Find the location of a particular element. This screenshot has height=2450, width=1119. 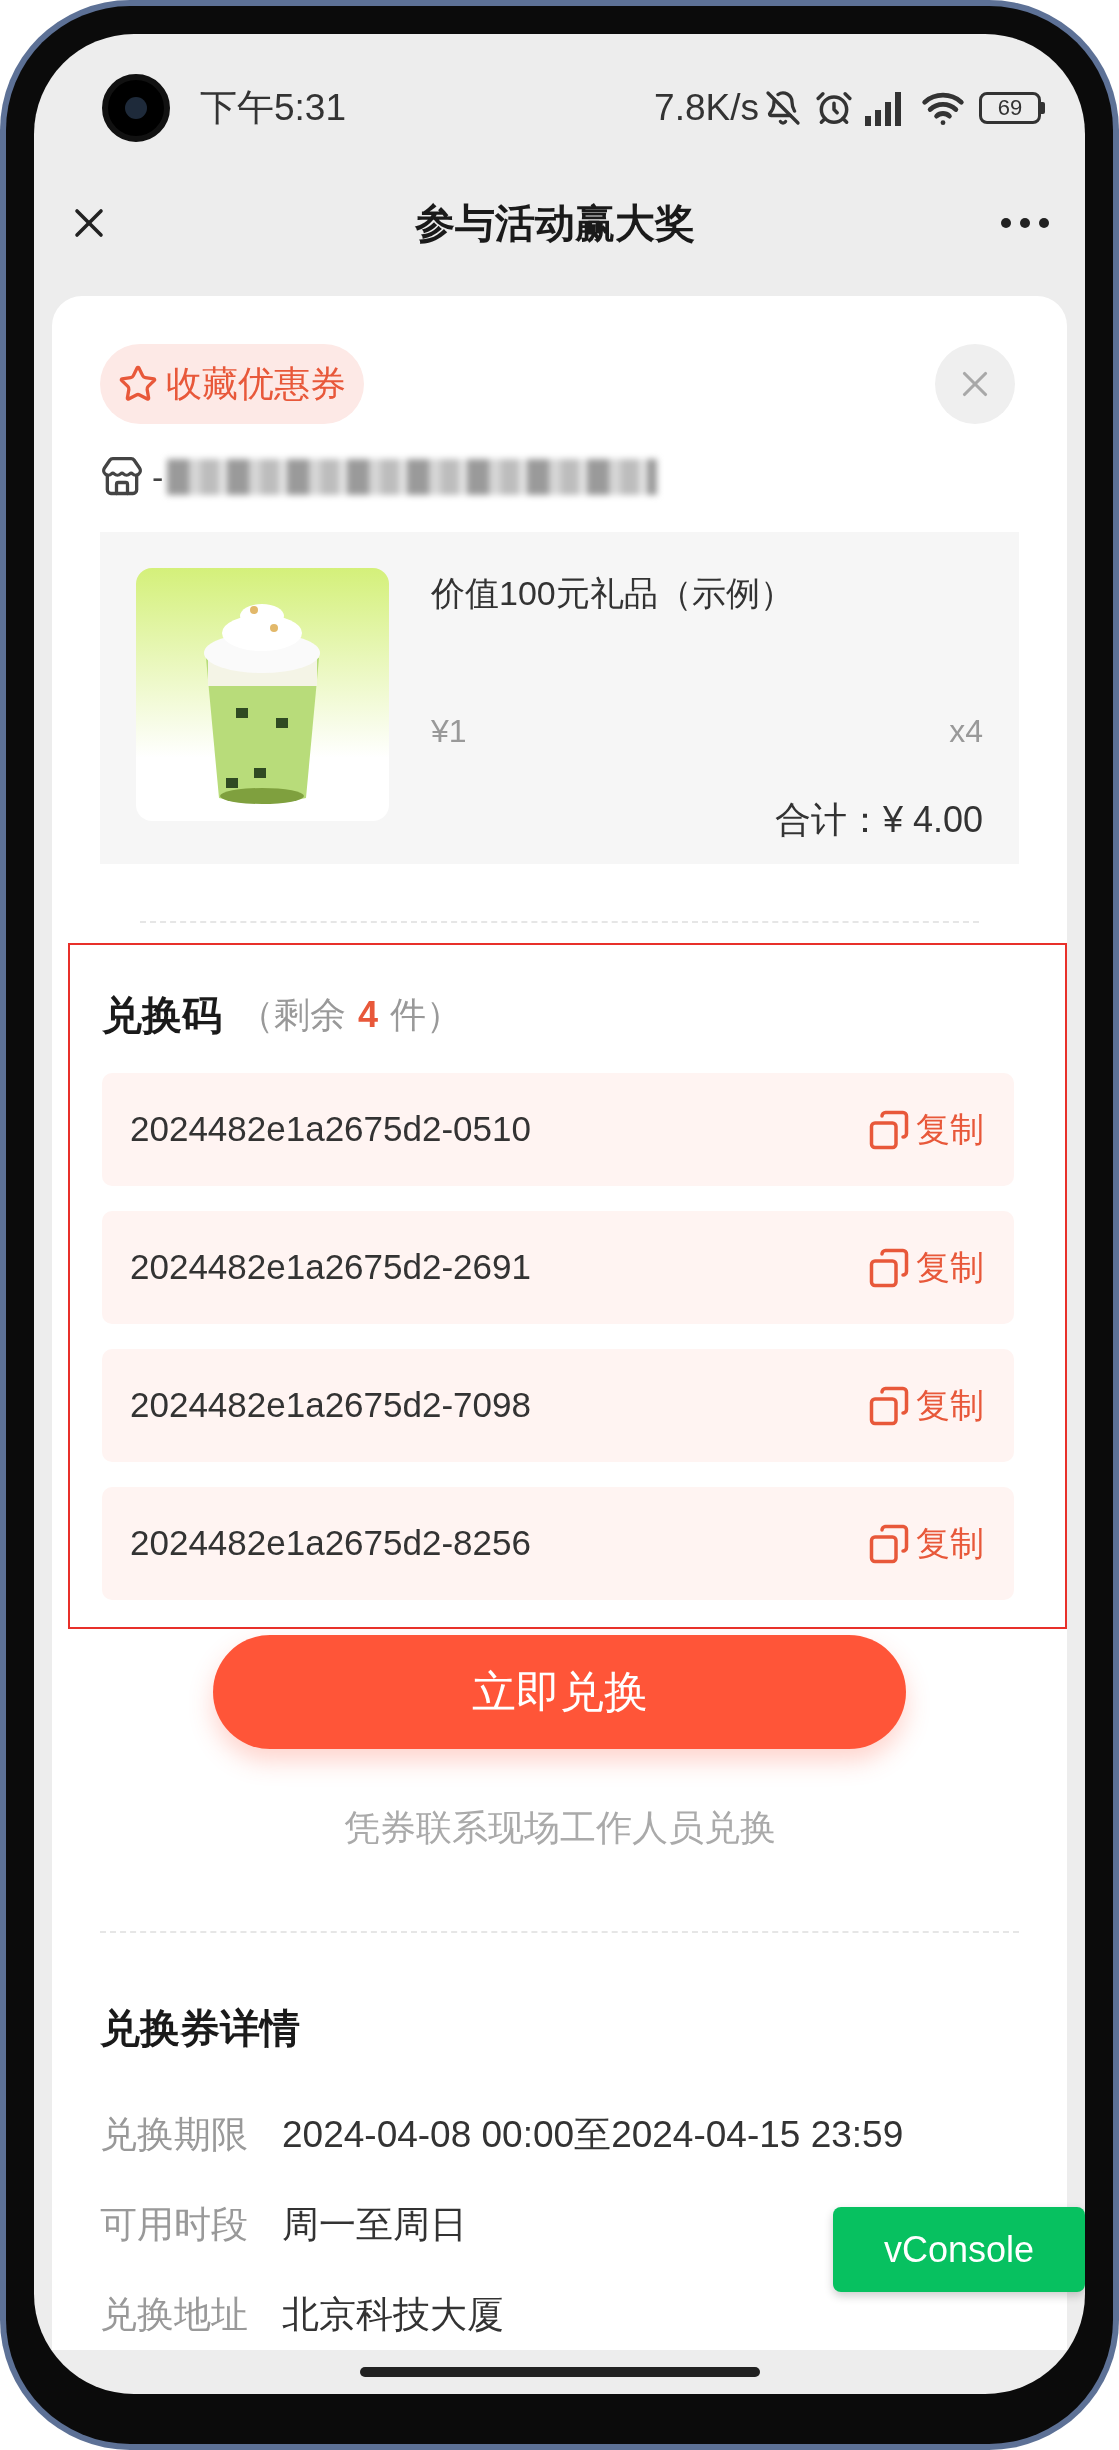

remaining-label: （剩余 is located at coordinates (292, 1015).